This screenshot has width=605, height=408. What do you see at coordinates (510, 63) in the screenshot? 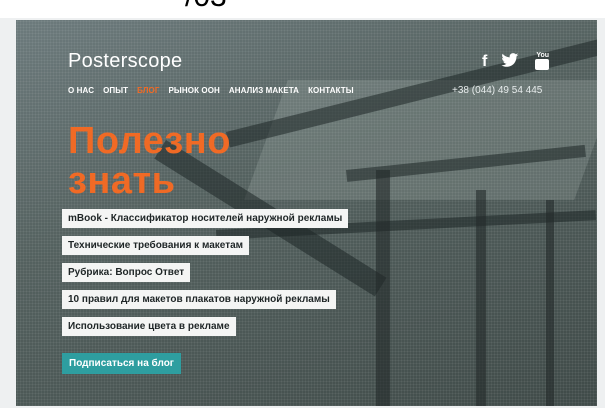
I see `twitter-icon` at bounding box center [510, 63].